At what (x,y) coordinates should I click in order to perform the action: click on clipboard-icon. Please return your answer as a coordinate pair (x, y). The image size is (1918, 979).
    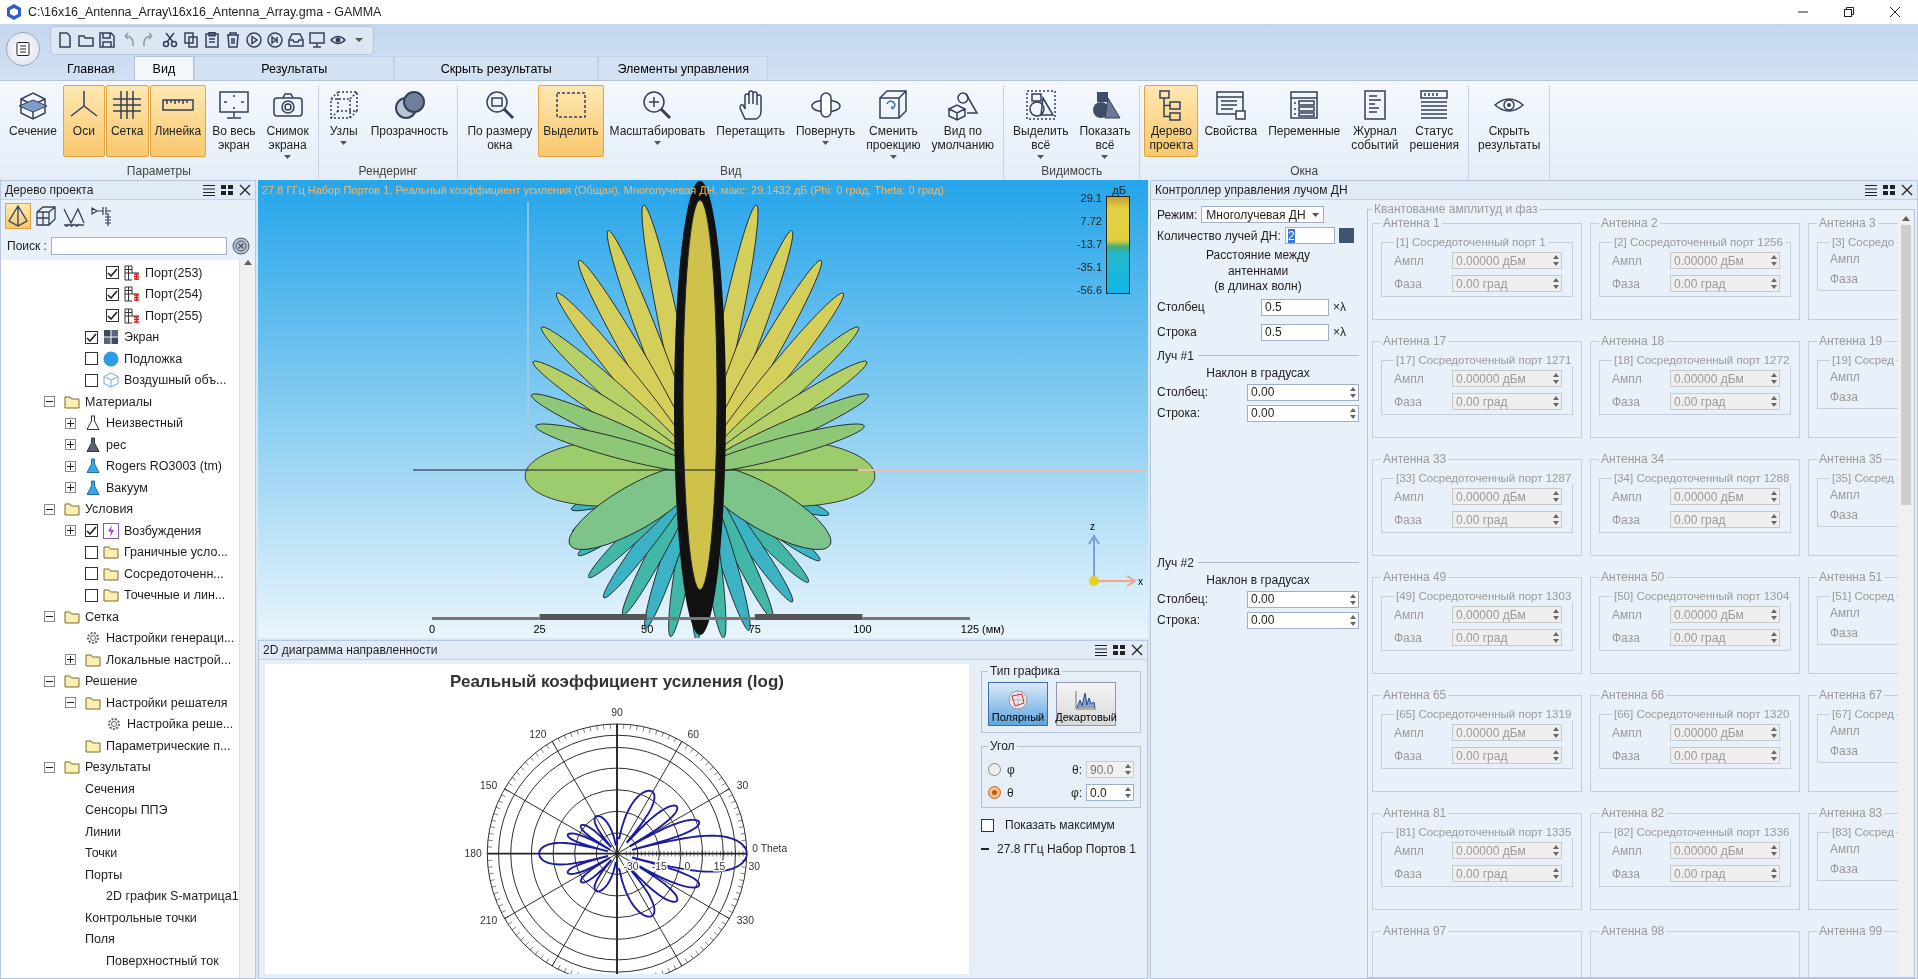
    Looking at the image, I should click on (212, 40).